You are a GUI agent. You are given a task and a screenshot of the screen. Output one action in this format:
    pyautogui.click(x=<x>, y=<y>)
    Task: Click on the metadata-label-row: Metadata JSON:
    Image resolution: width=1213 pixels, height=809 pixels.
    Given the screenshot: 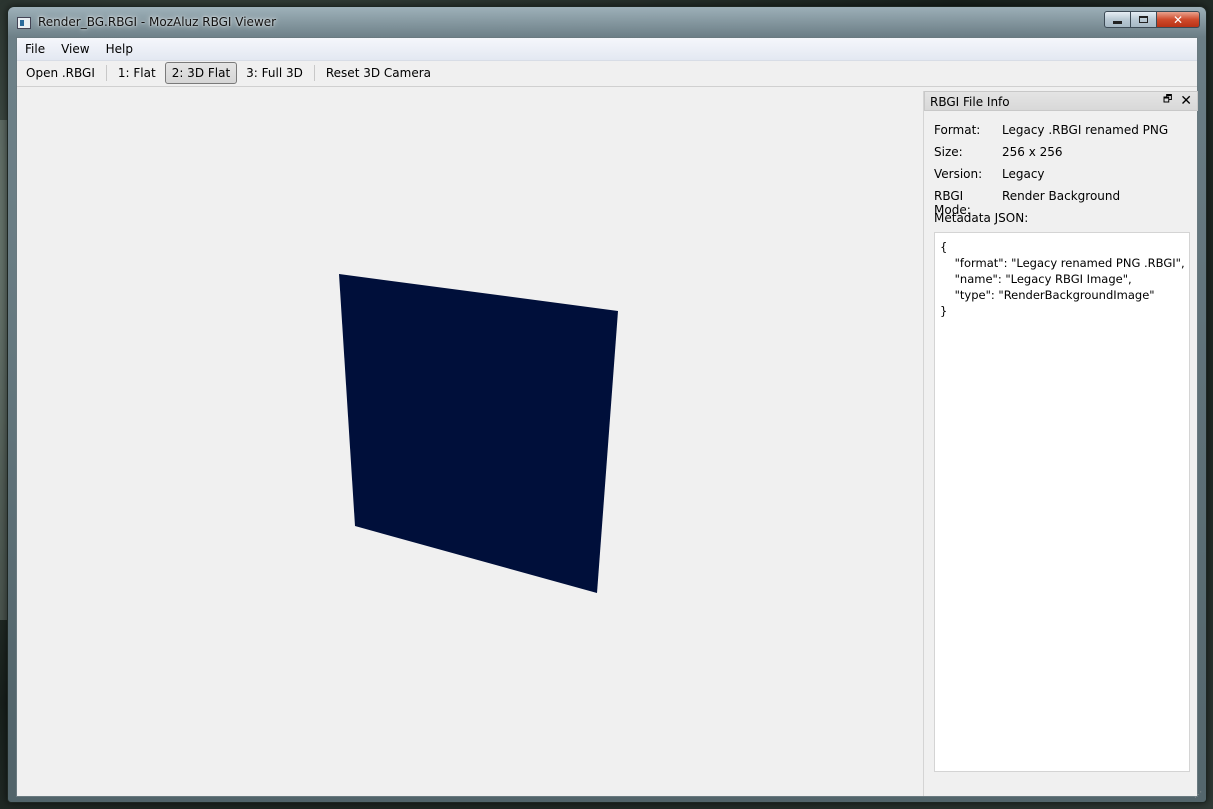 What is the action you would take?
    pyautogui.click(x=1051, y=222)
    